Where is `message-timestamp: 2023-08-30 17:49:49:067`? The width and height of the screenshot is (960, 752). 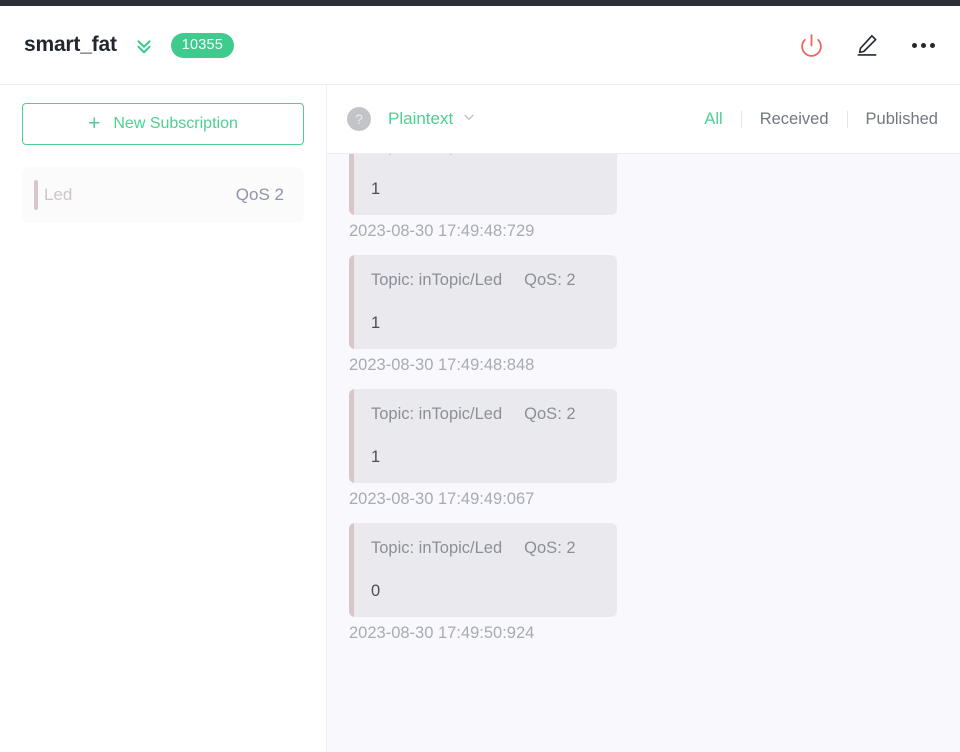
message-timestamp: 2023-08-30 17:49:49:067 is located at coordinates (442, 499).